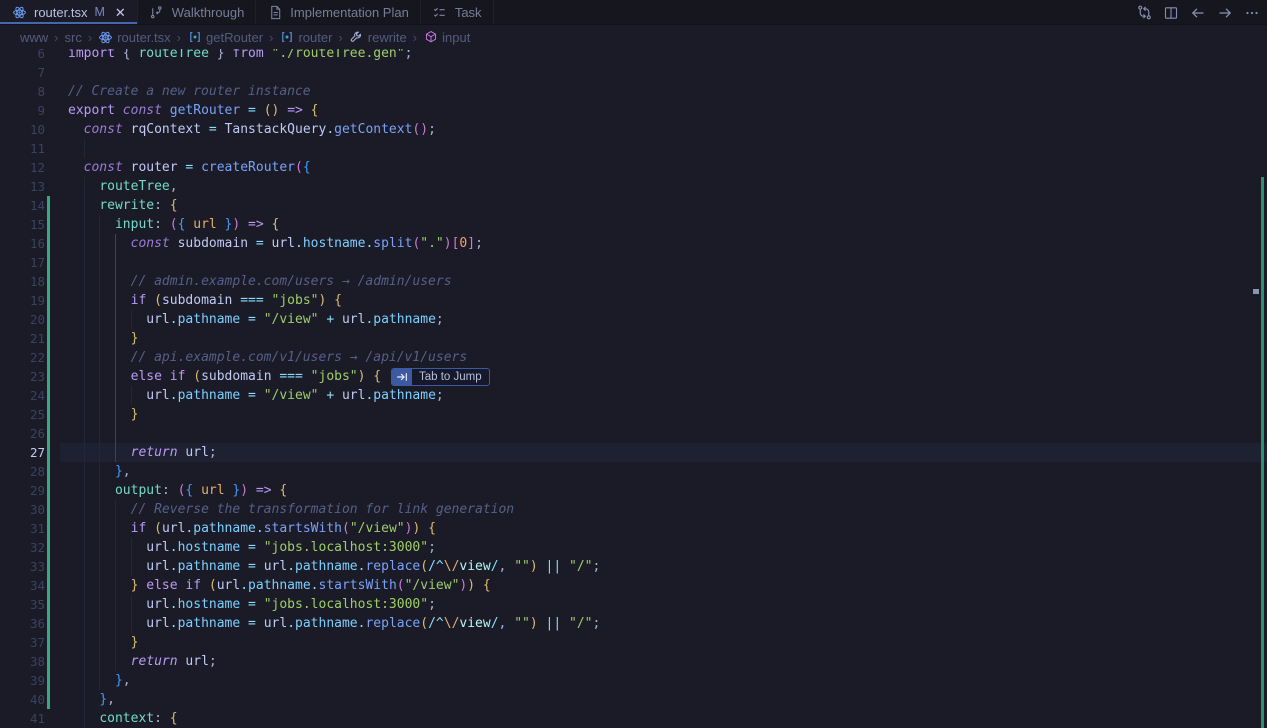 Image resolution: width=1267 pixels, height=728 pixels. I want to click on tab-walkthrough: Walkthrough, so click(197, 12).